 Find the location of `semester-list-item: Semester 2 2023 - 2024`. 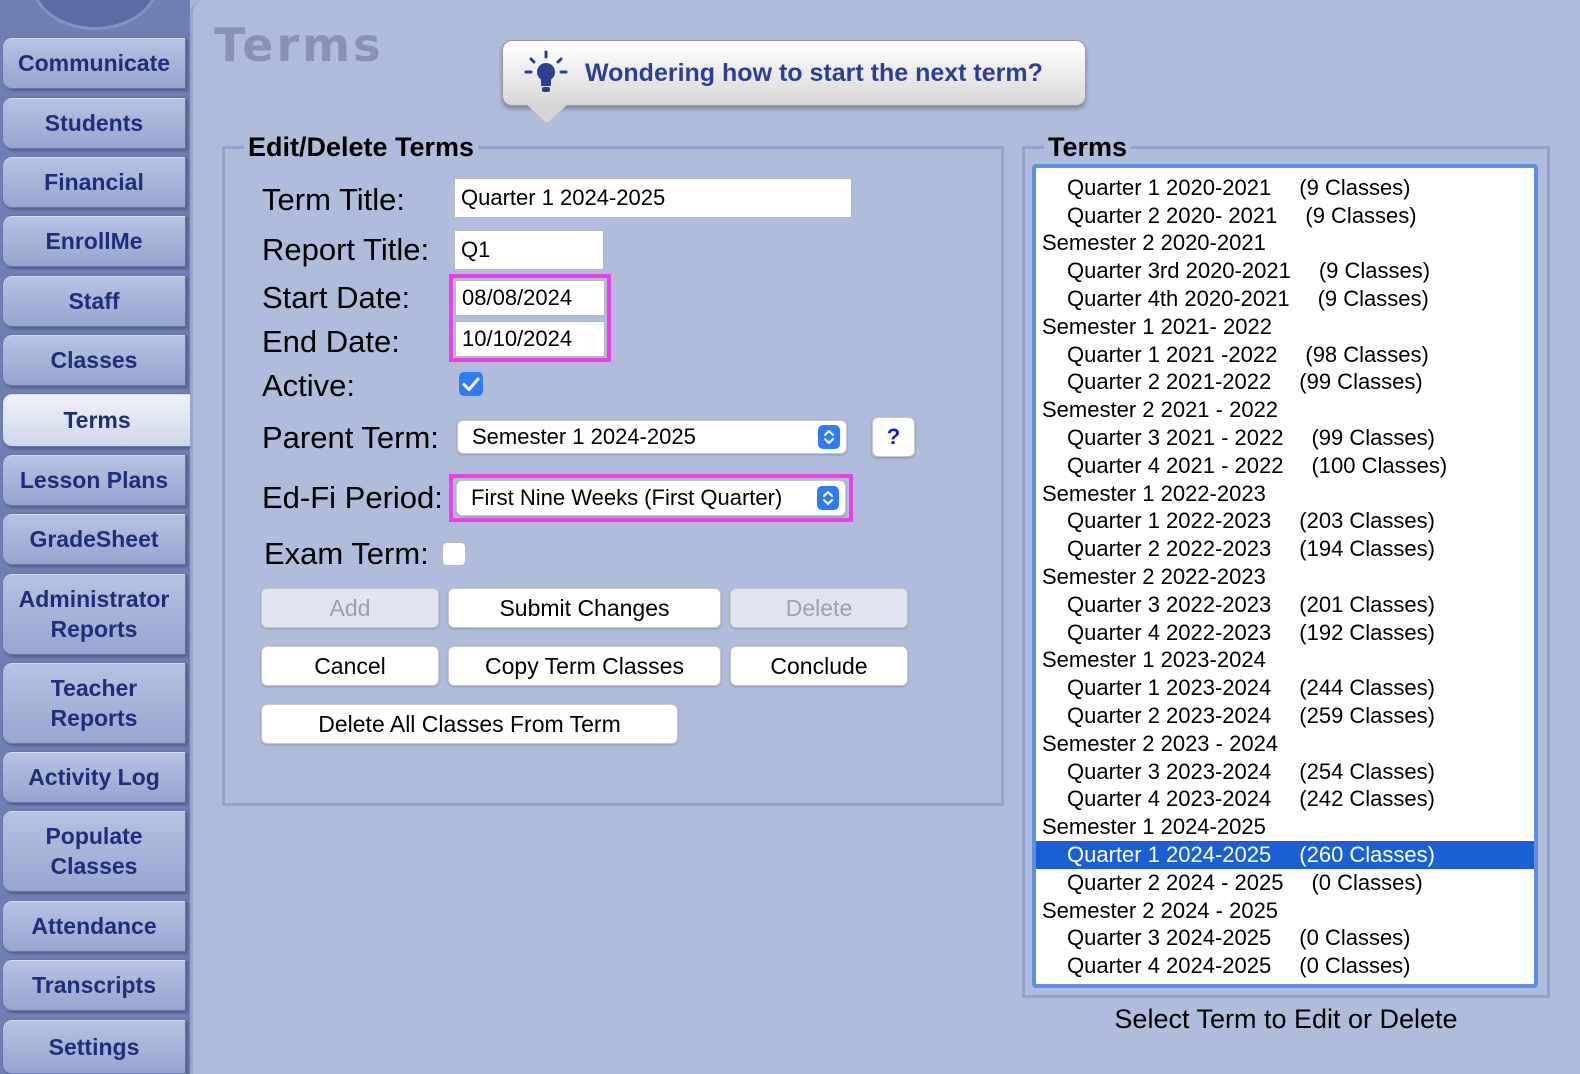

semester-list-item: Semester 2 2023 - 2024 is located at coordinates (1285, 744).